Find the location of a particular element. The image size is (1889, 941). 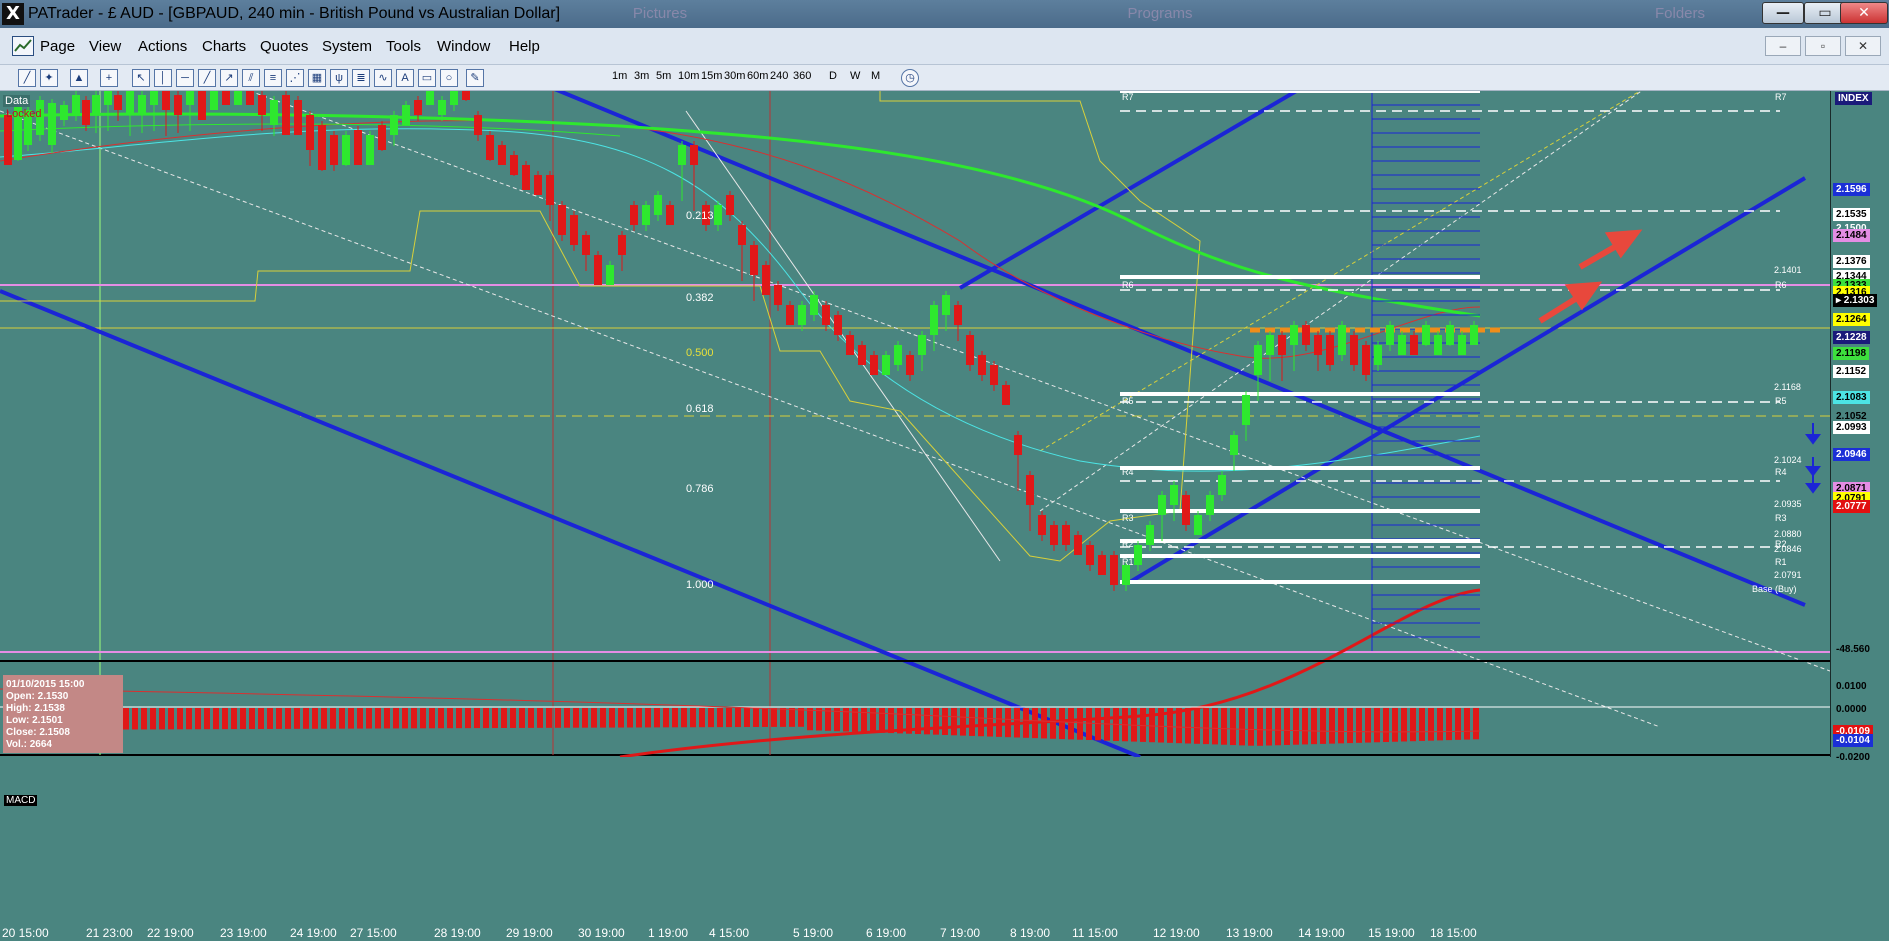

text-tool-icon: A is located at coordinates (405, 78).